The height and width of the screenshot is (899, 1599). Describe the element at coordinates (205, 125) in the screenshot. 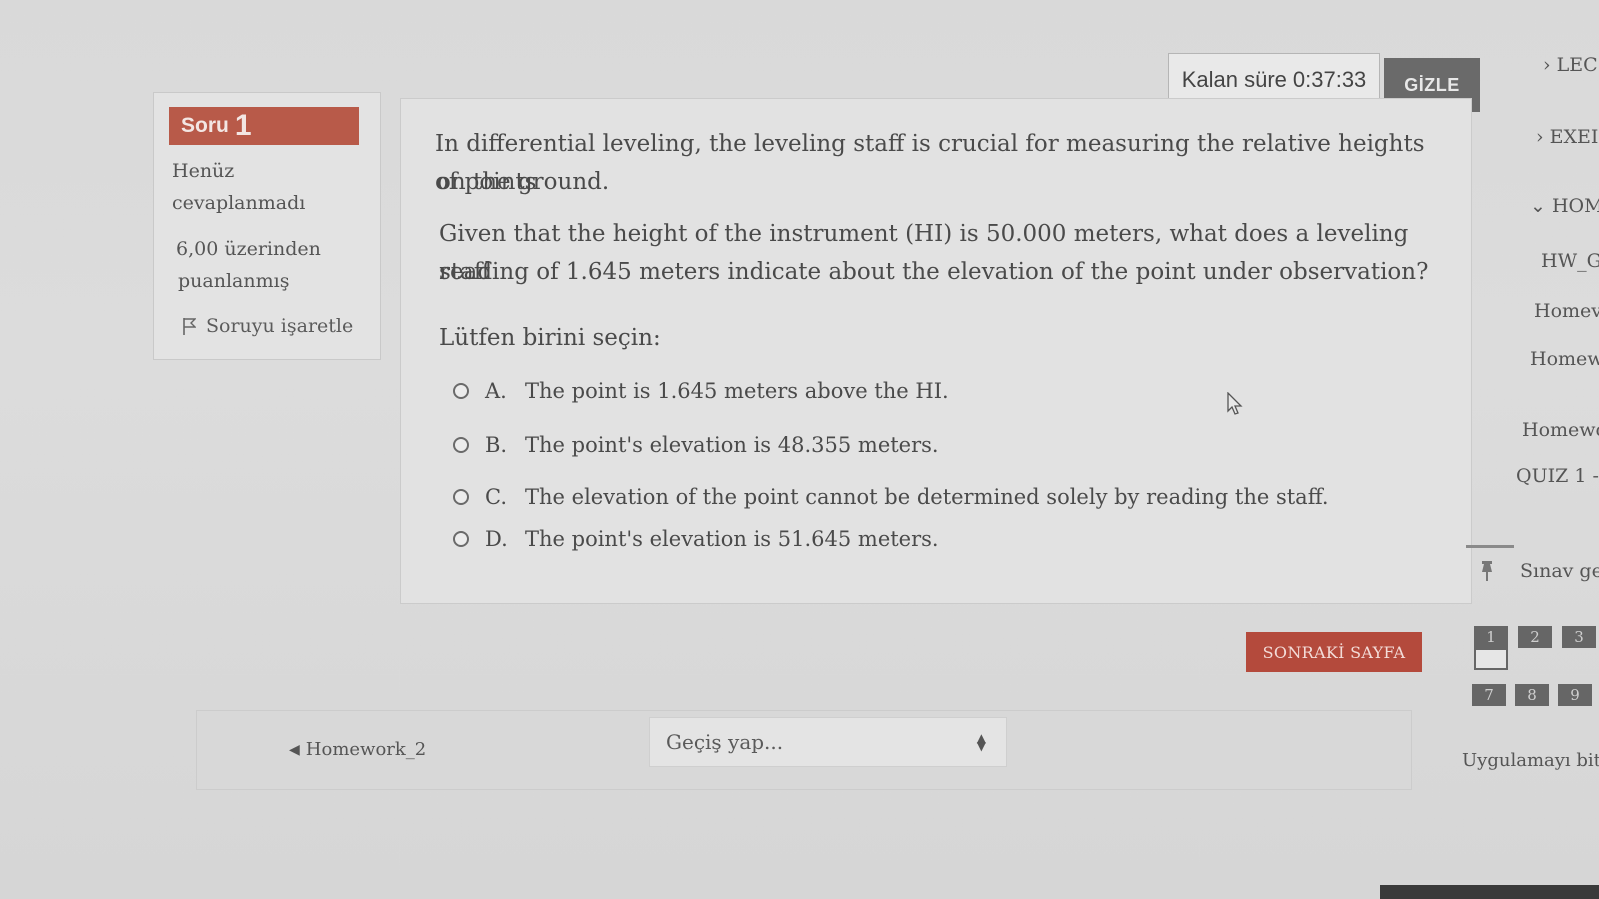

I see `soru-label: Soru` at that location.